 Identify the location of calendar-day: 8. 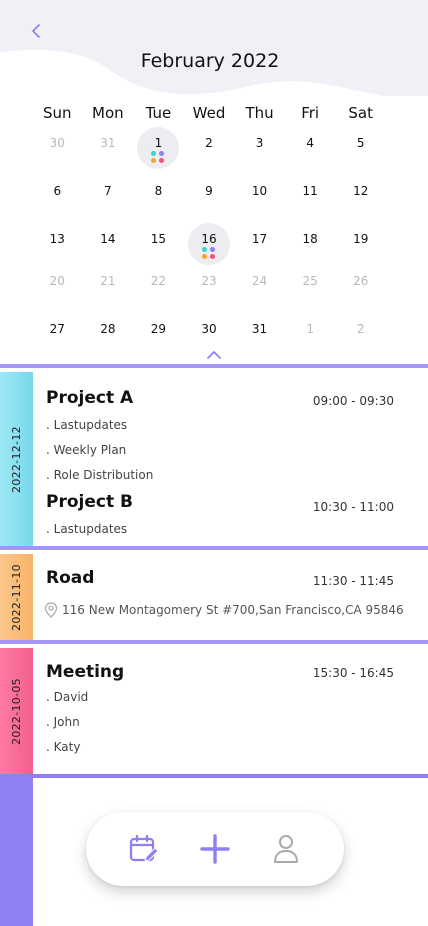
(158, 199).